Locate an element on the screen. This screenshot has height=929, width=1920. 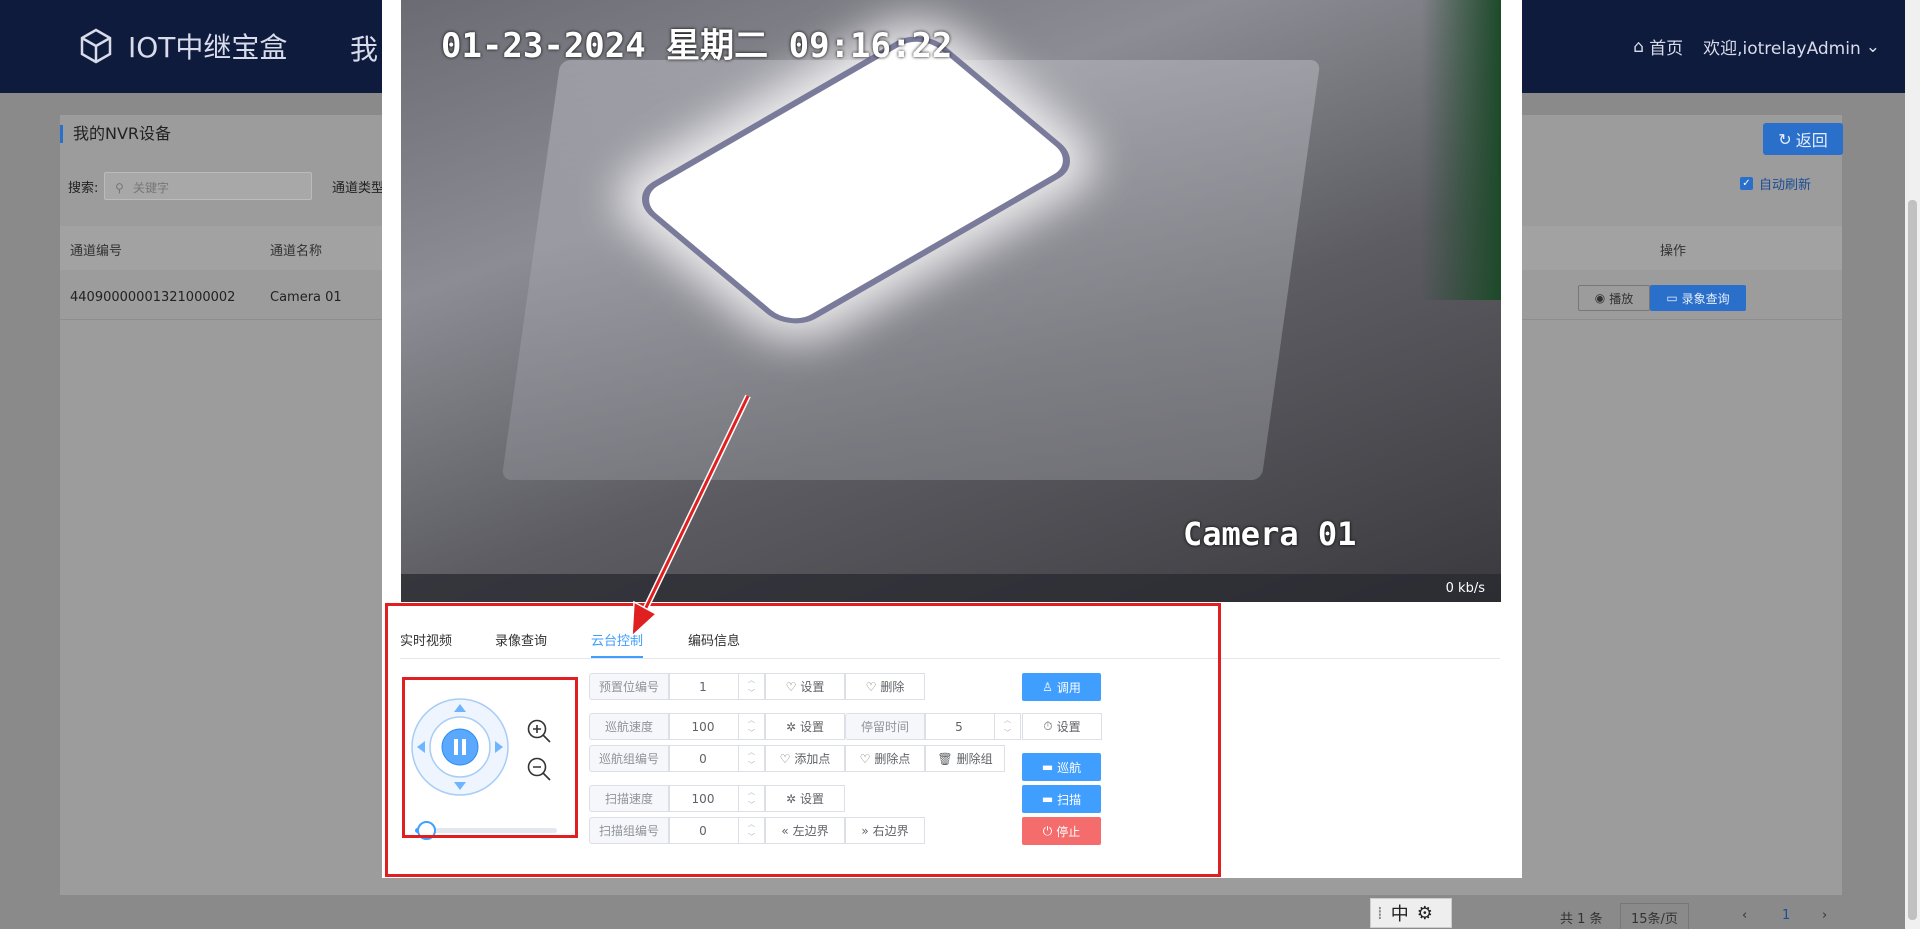
home-label: 首页 is located at coordinates (1666, 49).